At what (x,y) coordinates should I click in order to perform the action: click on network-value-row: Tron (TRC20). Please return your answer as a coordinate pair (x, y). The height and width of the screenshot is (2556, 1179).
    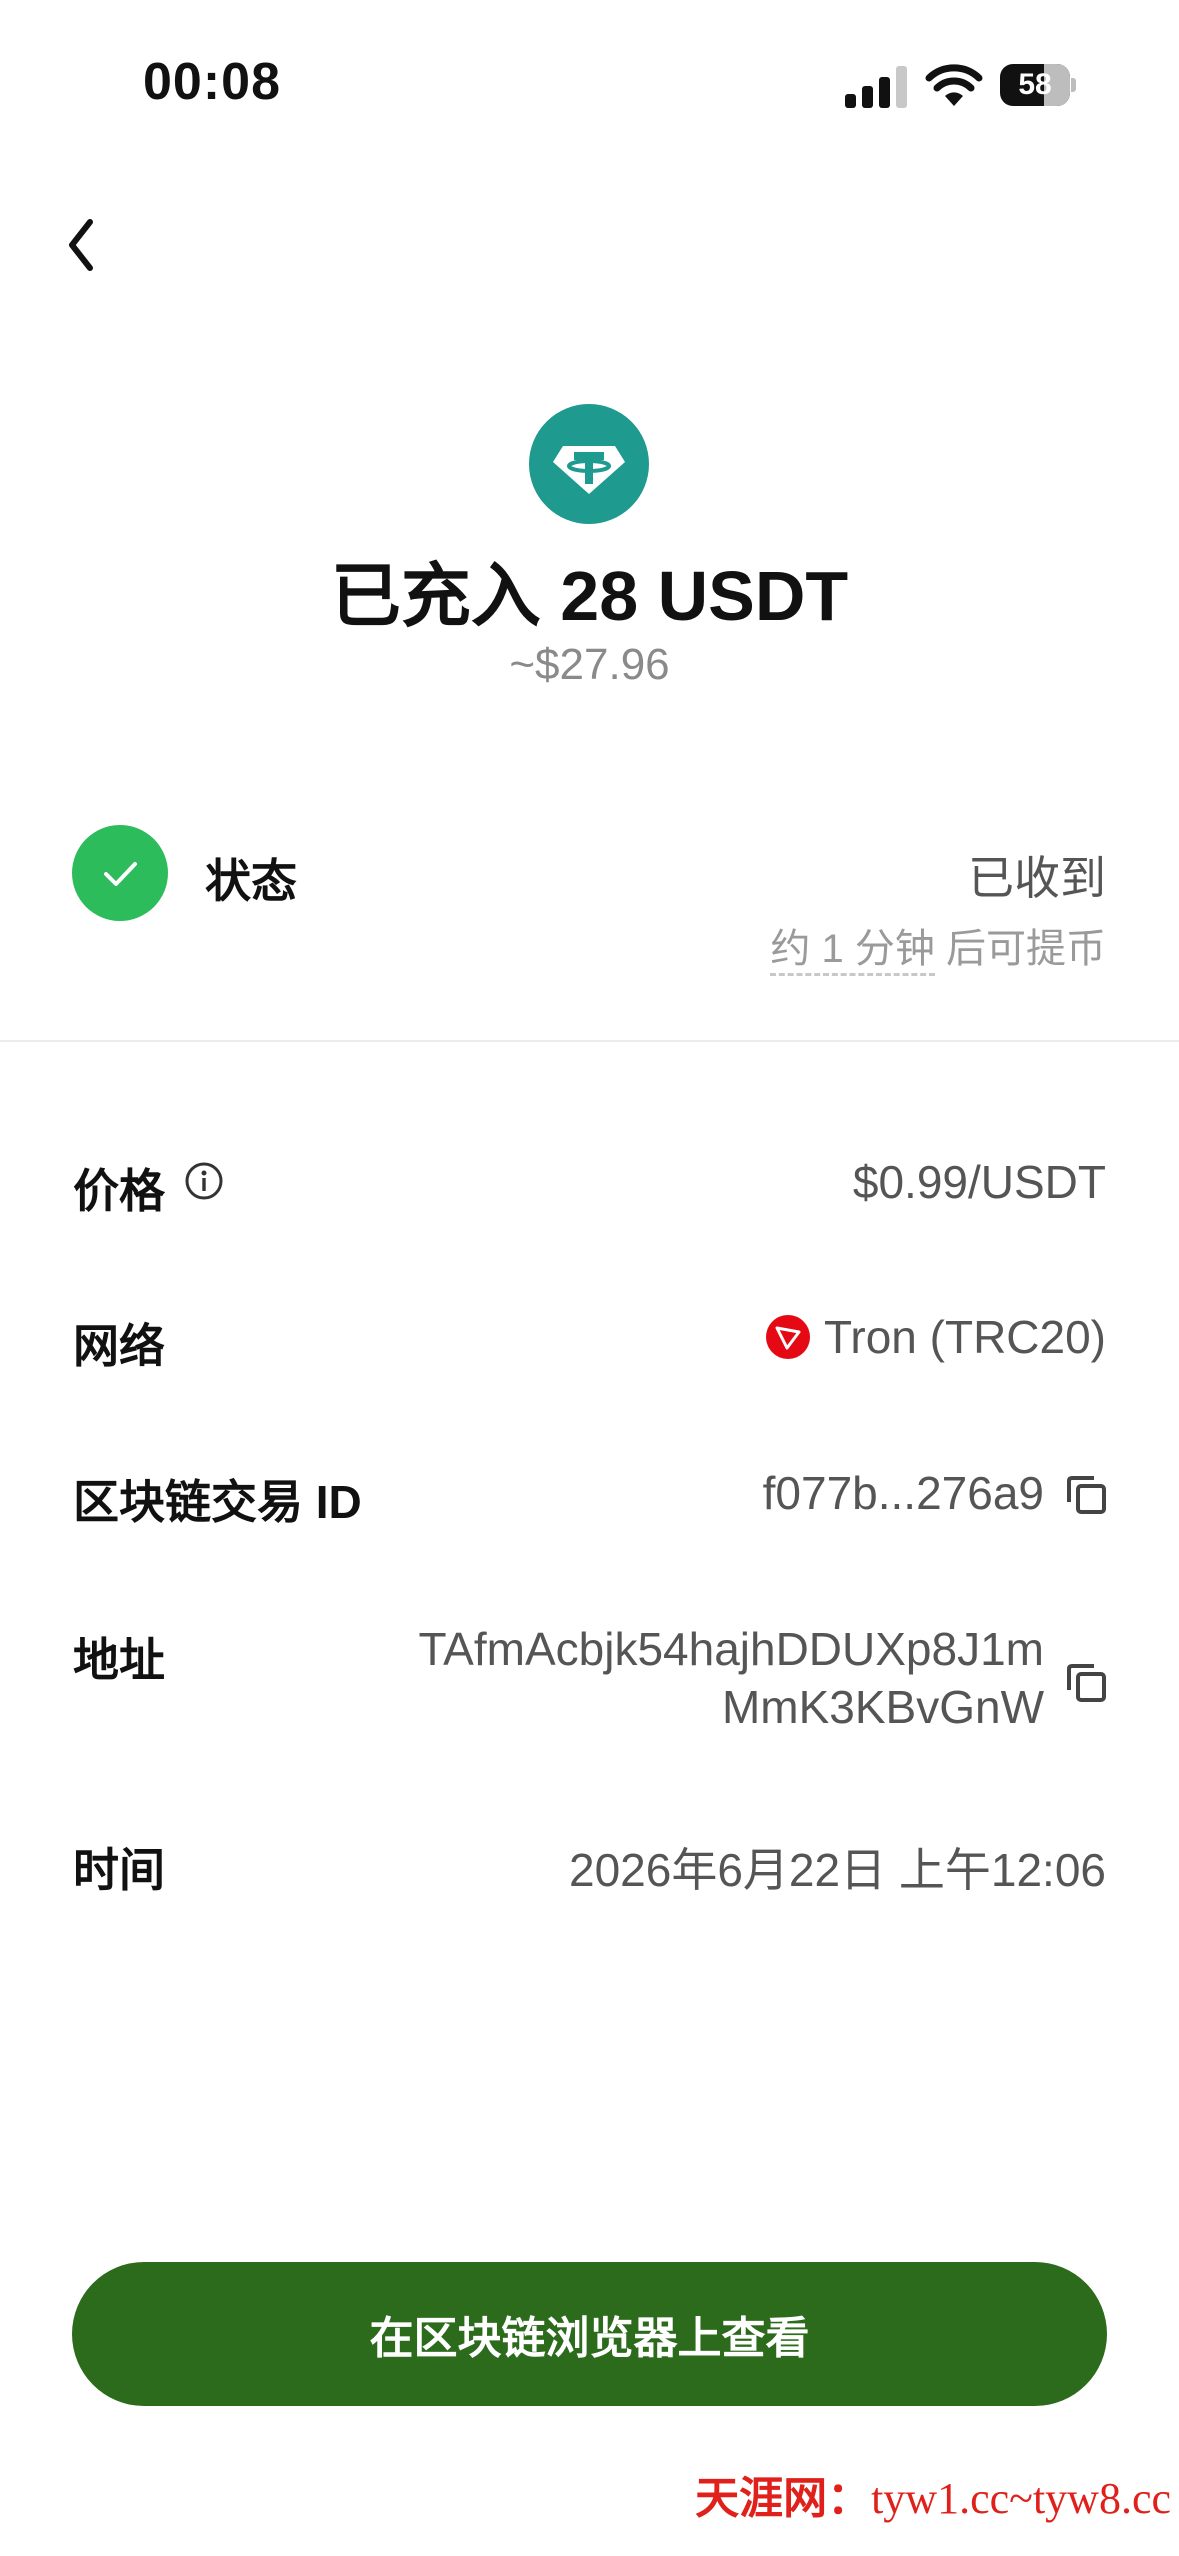
    Looking at the image, I should click on (936, 1337).